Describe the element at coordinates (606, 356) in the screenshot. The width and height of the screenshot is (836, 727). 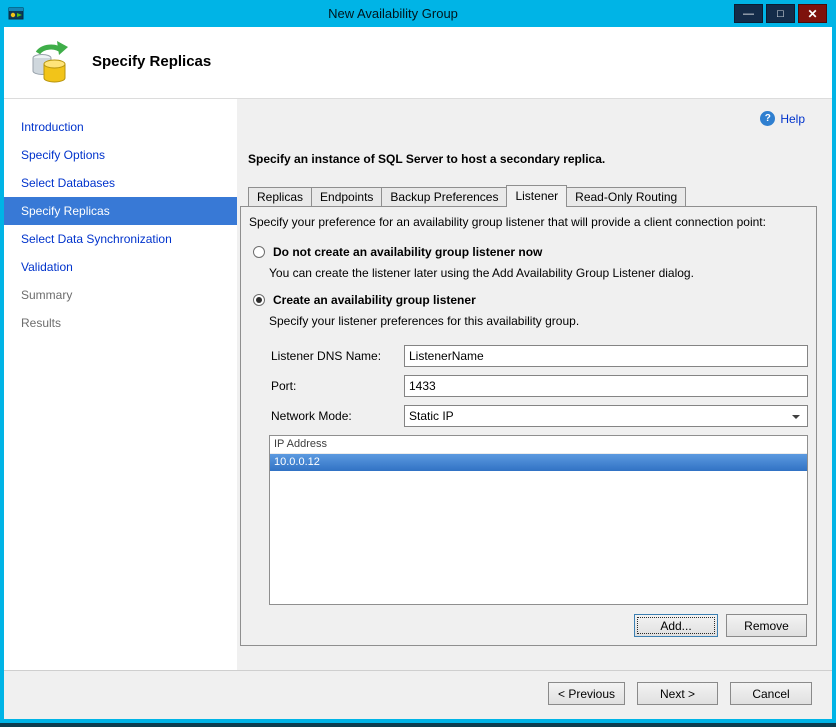
I see `dns-name-field` at that location.